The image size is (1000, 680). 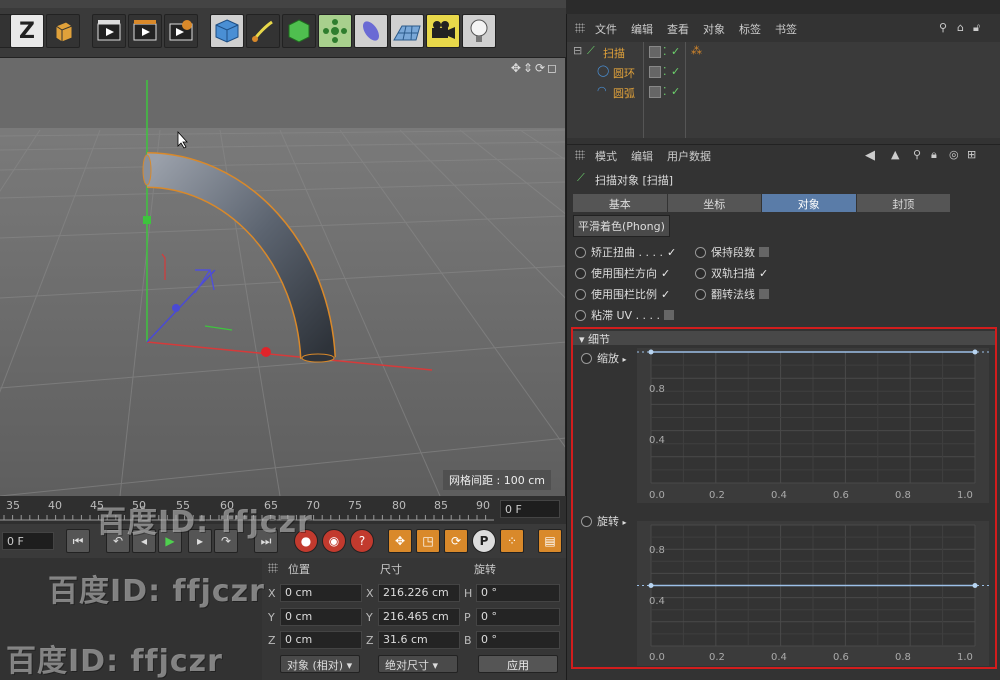 I want to click on tab-basic: 基本, so click(x=620, y=203).